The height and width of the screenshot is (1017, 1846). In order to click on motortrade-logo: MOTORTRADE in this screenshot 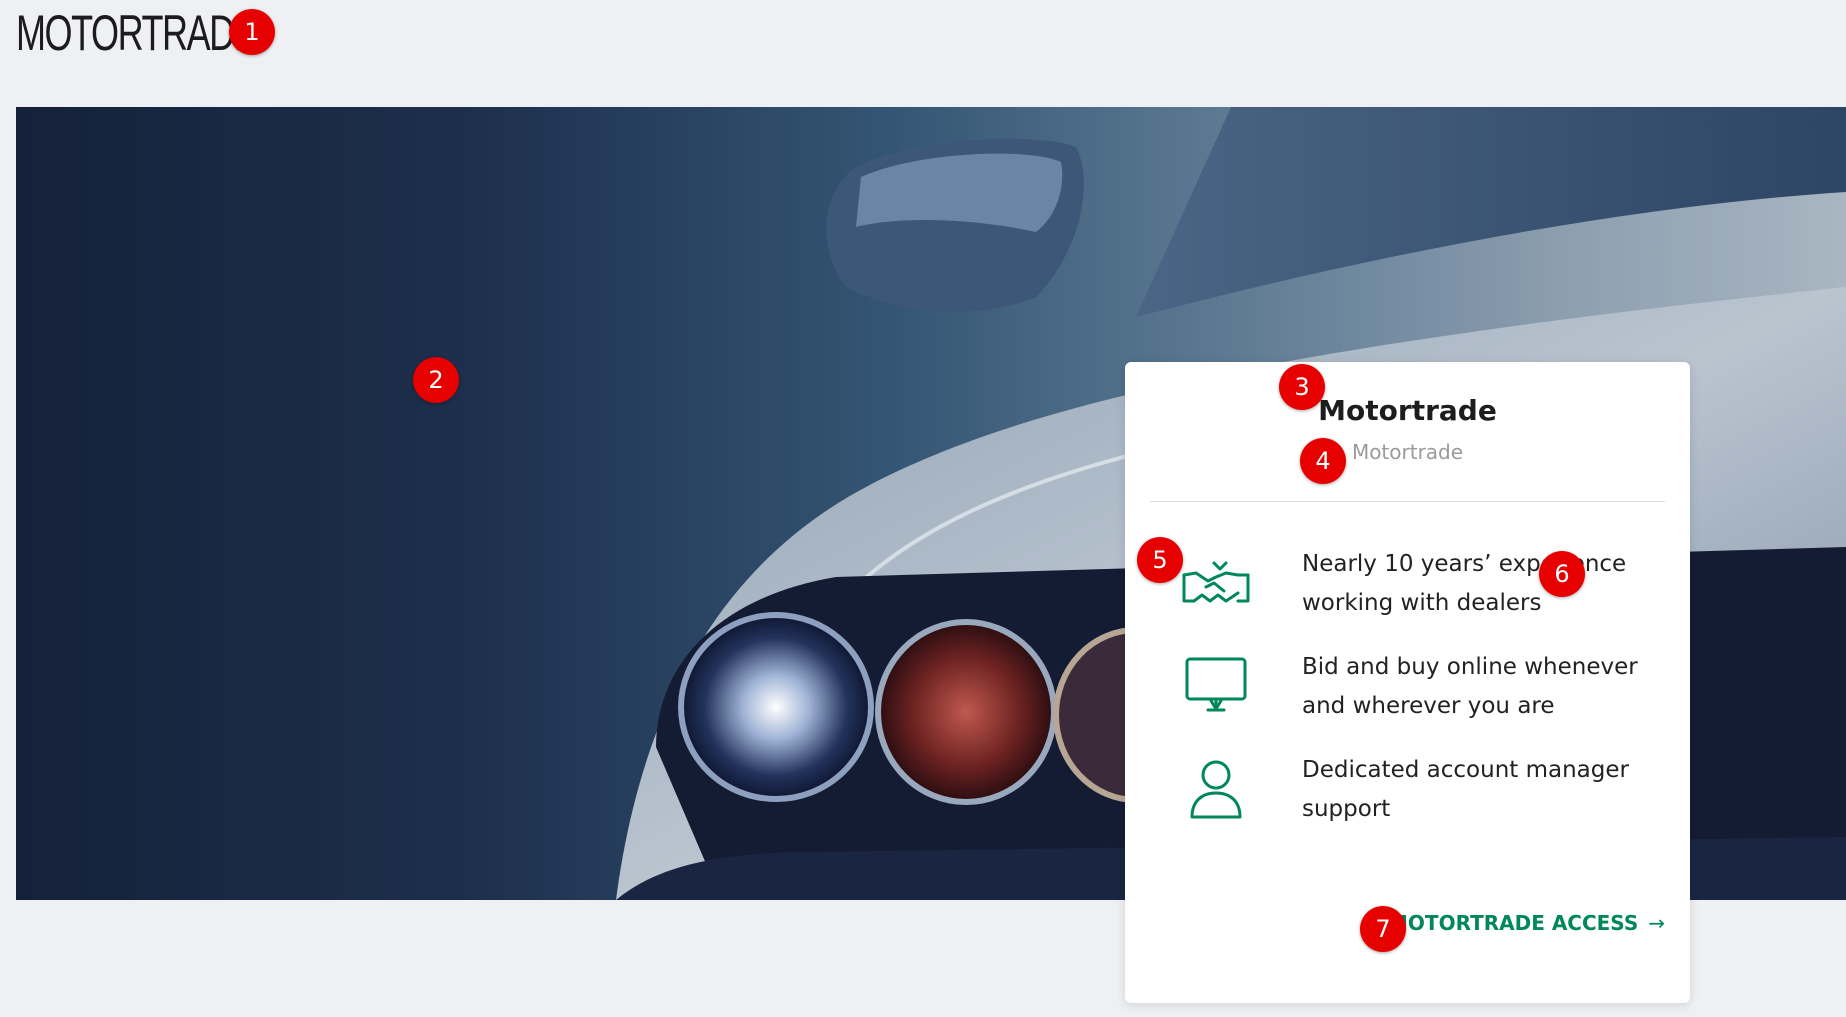, I will do `click(137, 33)`.